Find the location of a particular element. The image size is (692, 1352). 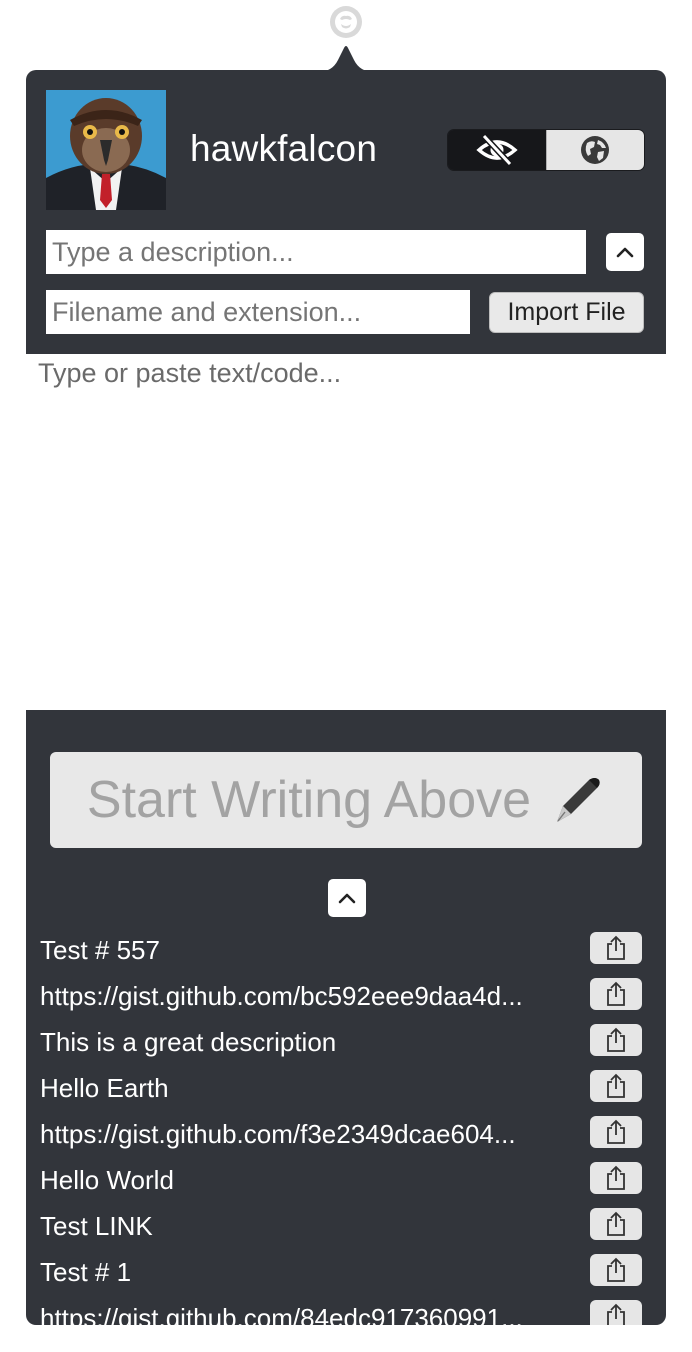

collapse-composer-button is located at coordinates (625, 252).